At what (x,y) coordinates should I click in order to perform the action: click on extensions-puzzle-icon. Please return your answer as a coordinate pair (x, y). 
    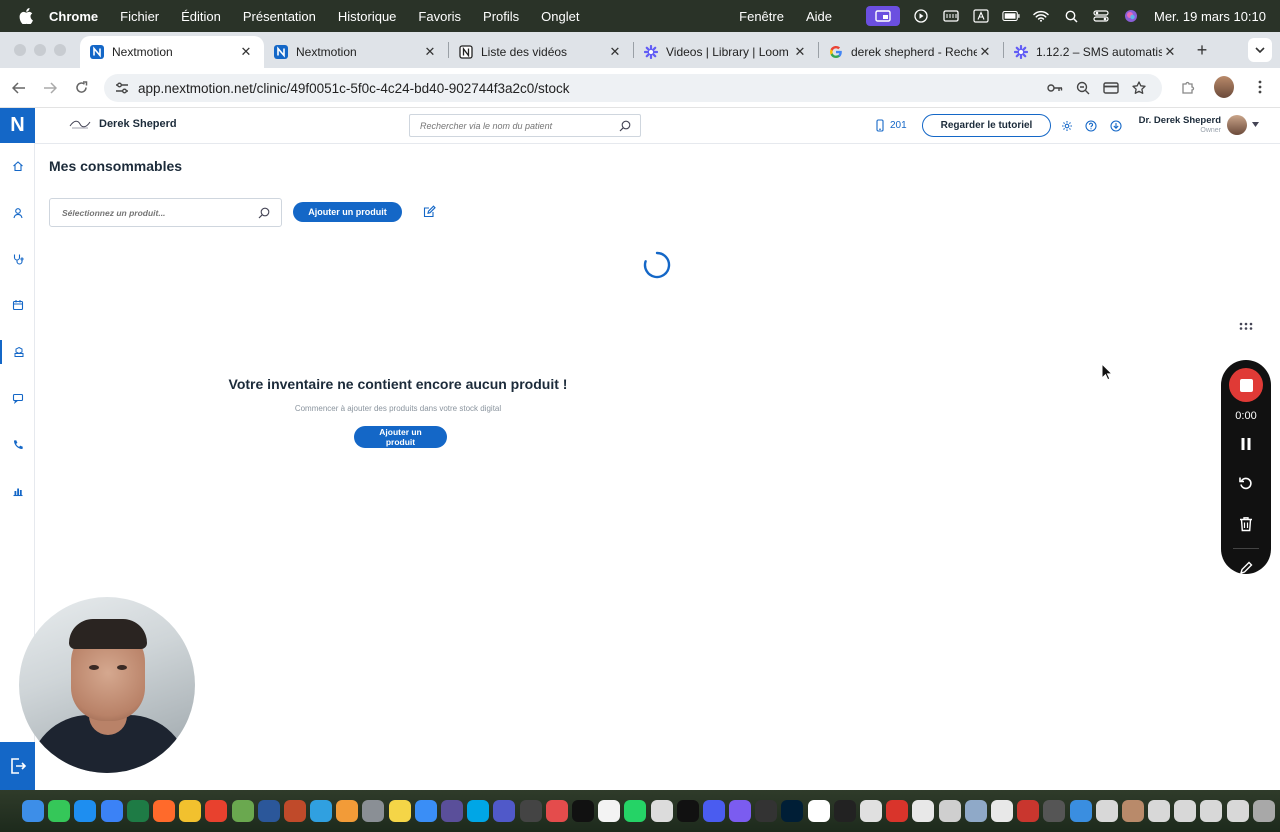
    Looking at the image, I should click on (1188, 87).